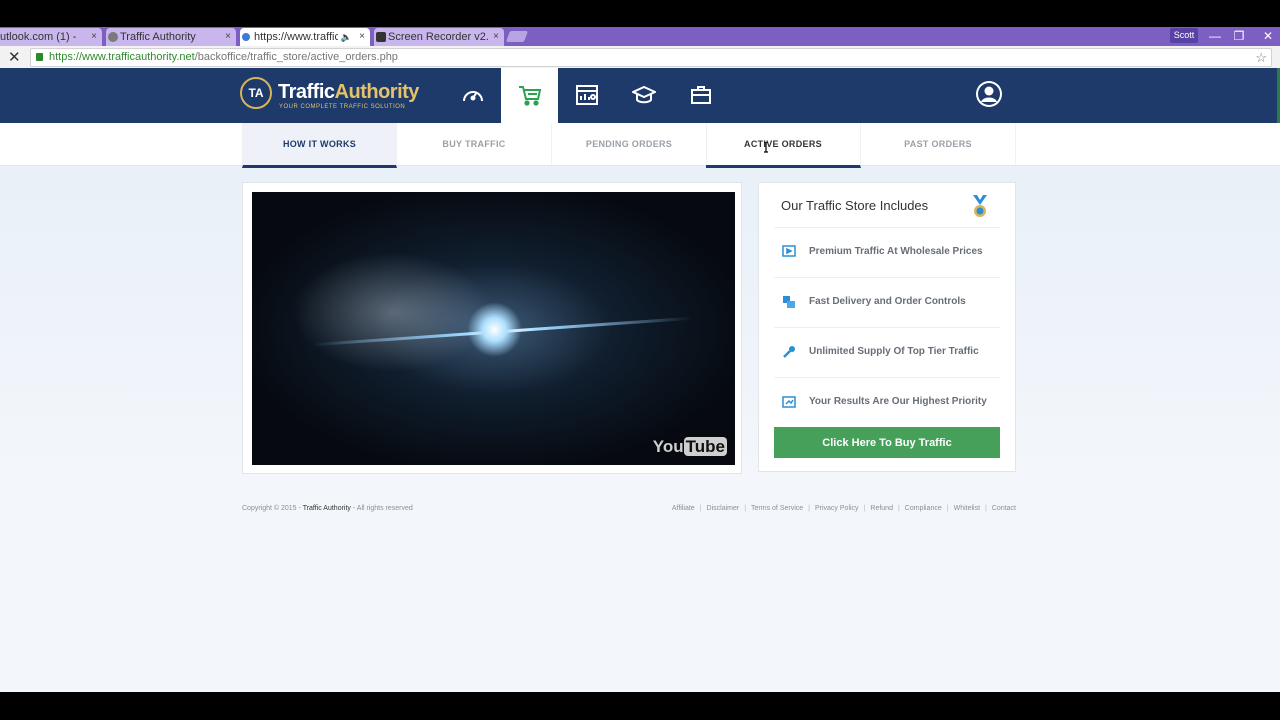 The height and width of the screenshot is (720, 1280). I want to click on close-window-icon: ✕, so click(1268, 36).